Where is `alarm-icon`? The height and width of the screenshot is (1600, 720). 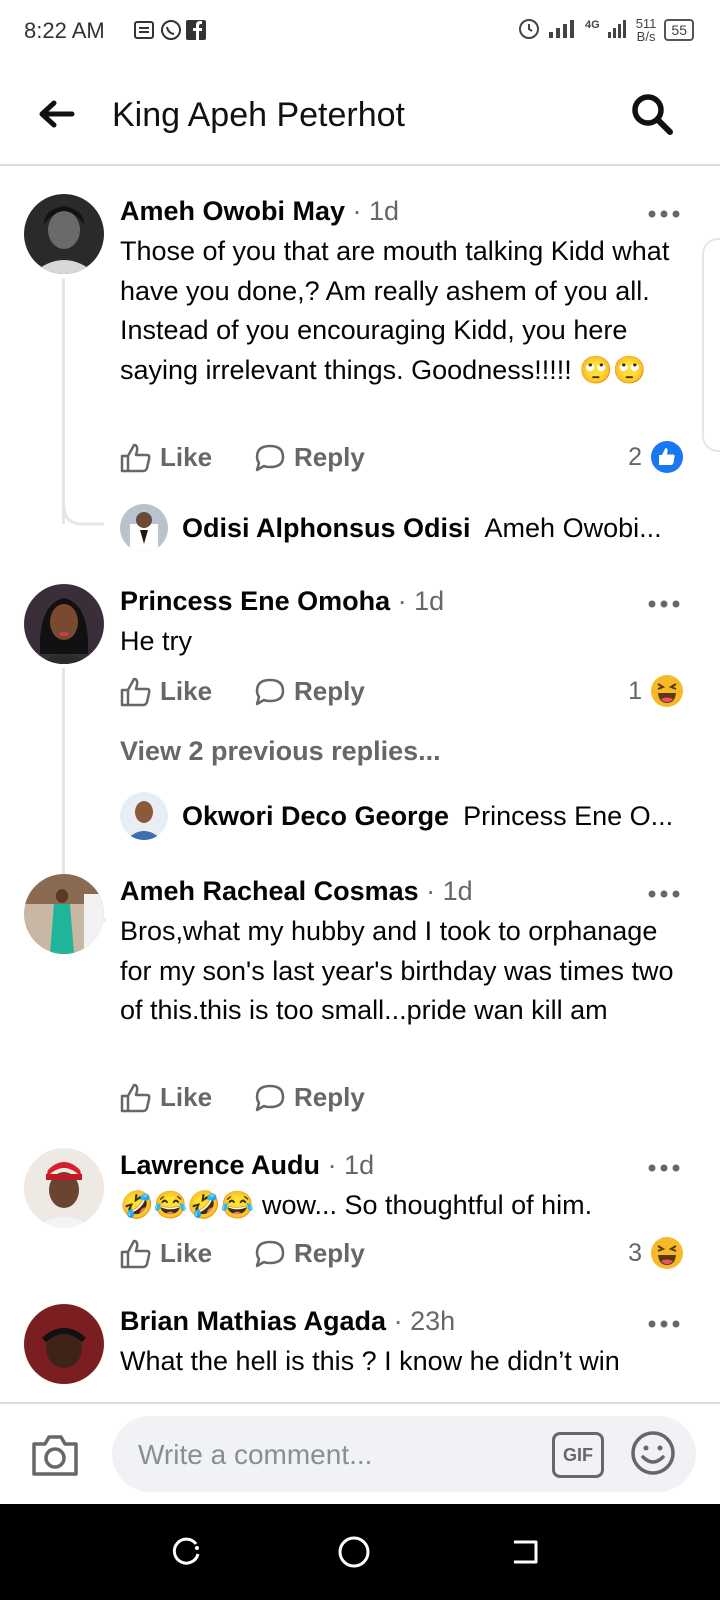
alarm-icon is located at coordinates (529, 29).